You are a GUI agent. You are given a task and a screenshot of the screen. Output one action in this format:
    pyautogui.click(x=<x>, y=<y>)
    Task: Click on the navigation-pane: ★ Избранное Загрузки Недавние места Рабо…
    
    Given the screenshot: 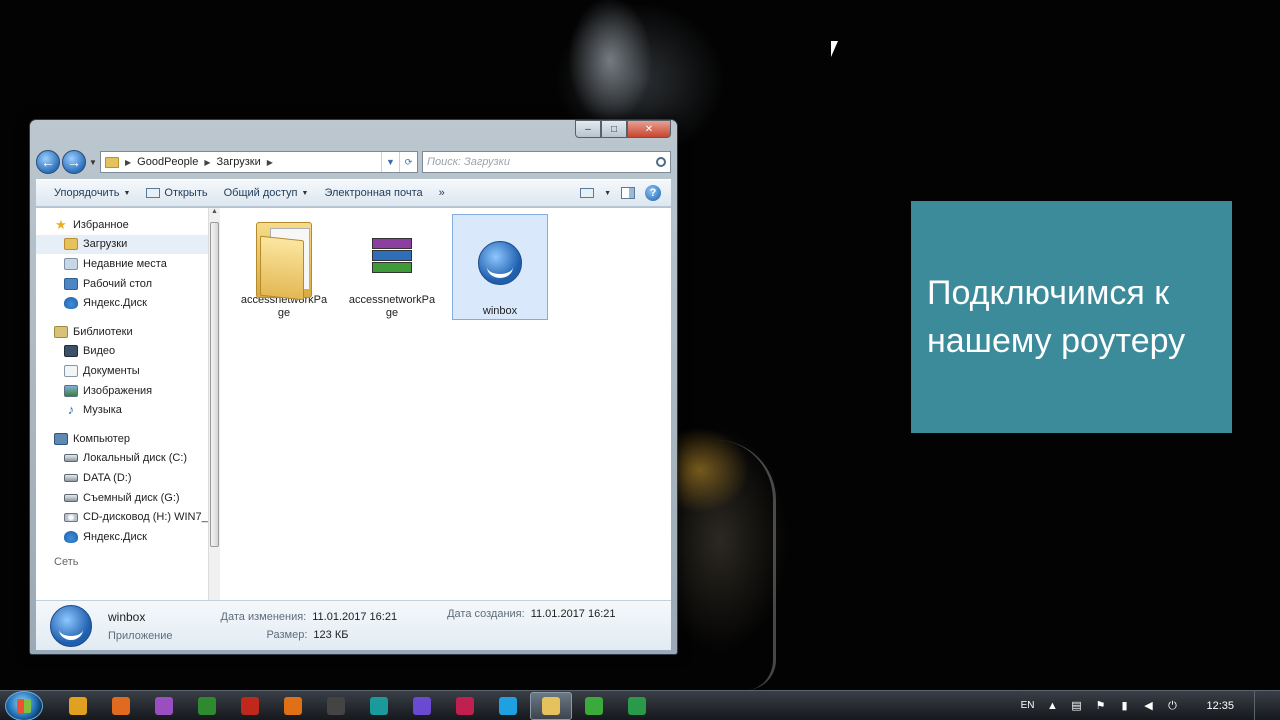 What is the action you would take?
    pyautogui.click(x=122, y=404)
    